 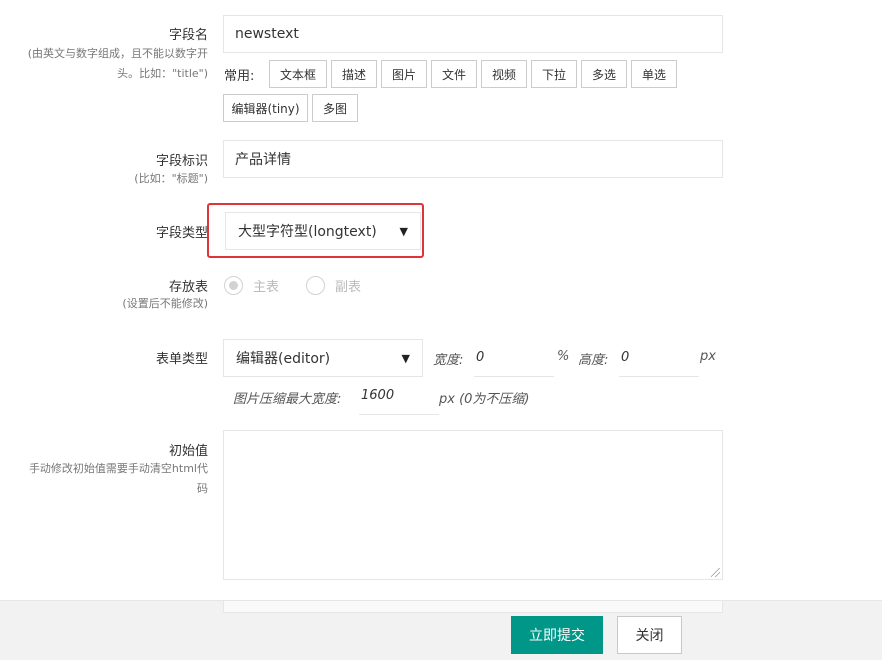 What do you see at coordinates (188, 287) in the screenshot?
I see `storage-table-label: 存放表` at bounding box center [188, 287].